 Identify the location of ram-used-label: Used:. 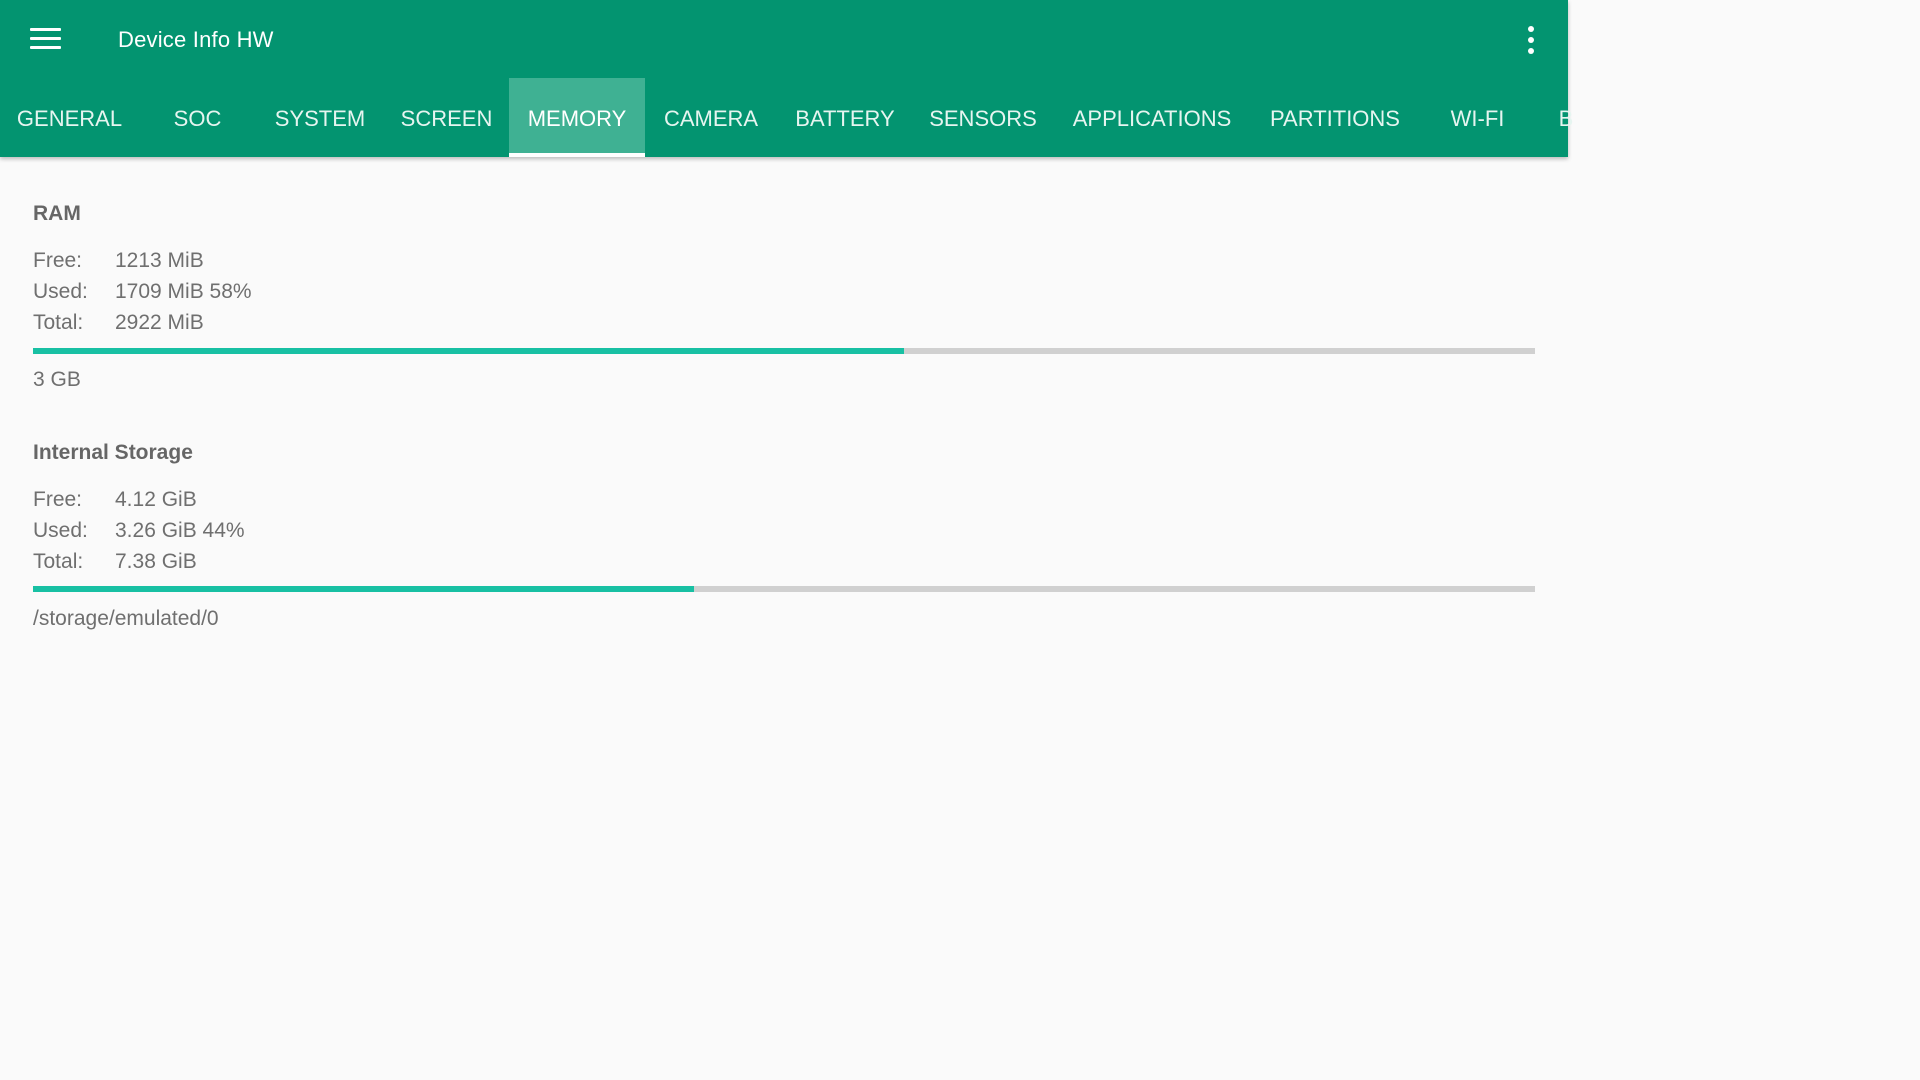
(60, 291).